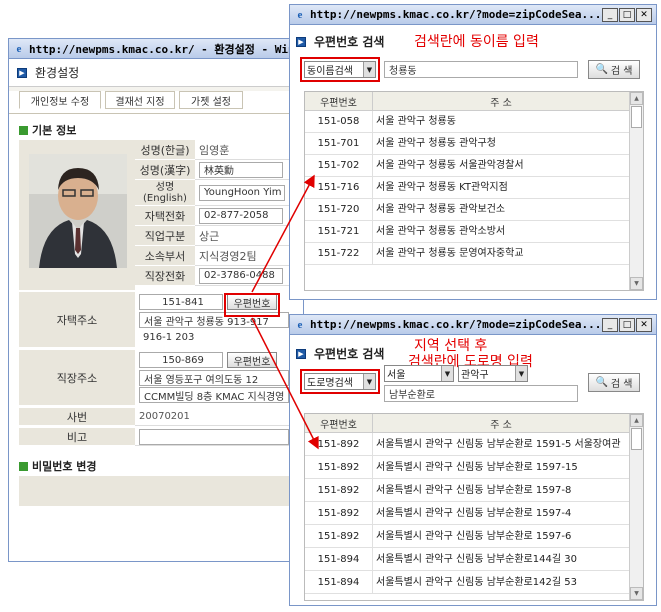 This screenshot has width=661, height=612. I want to click on tab-gadget: 가젯 설정, so click(211, 100).